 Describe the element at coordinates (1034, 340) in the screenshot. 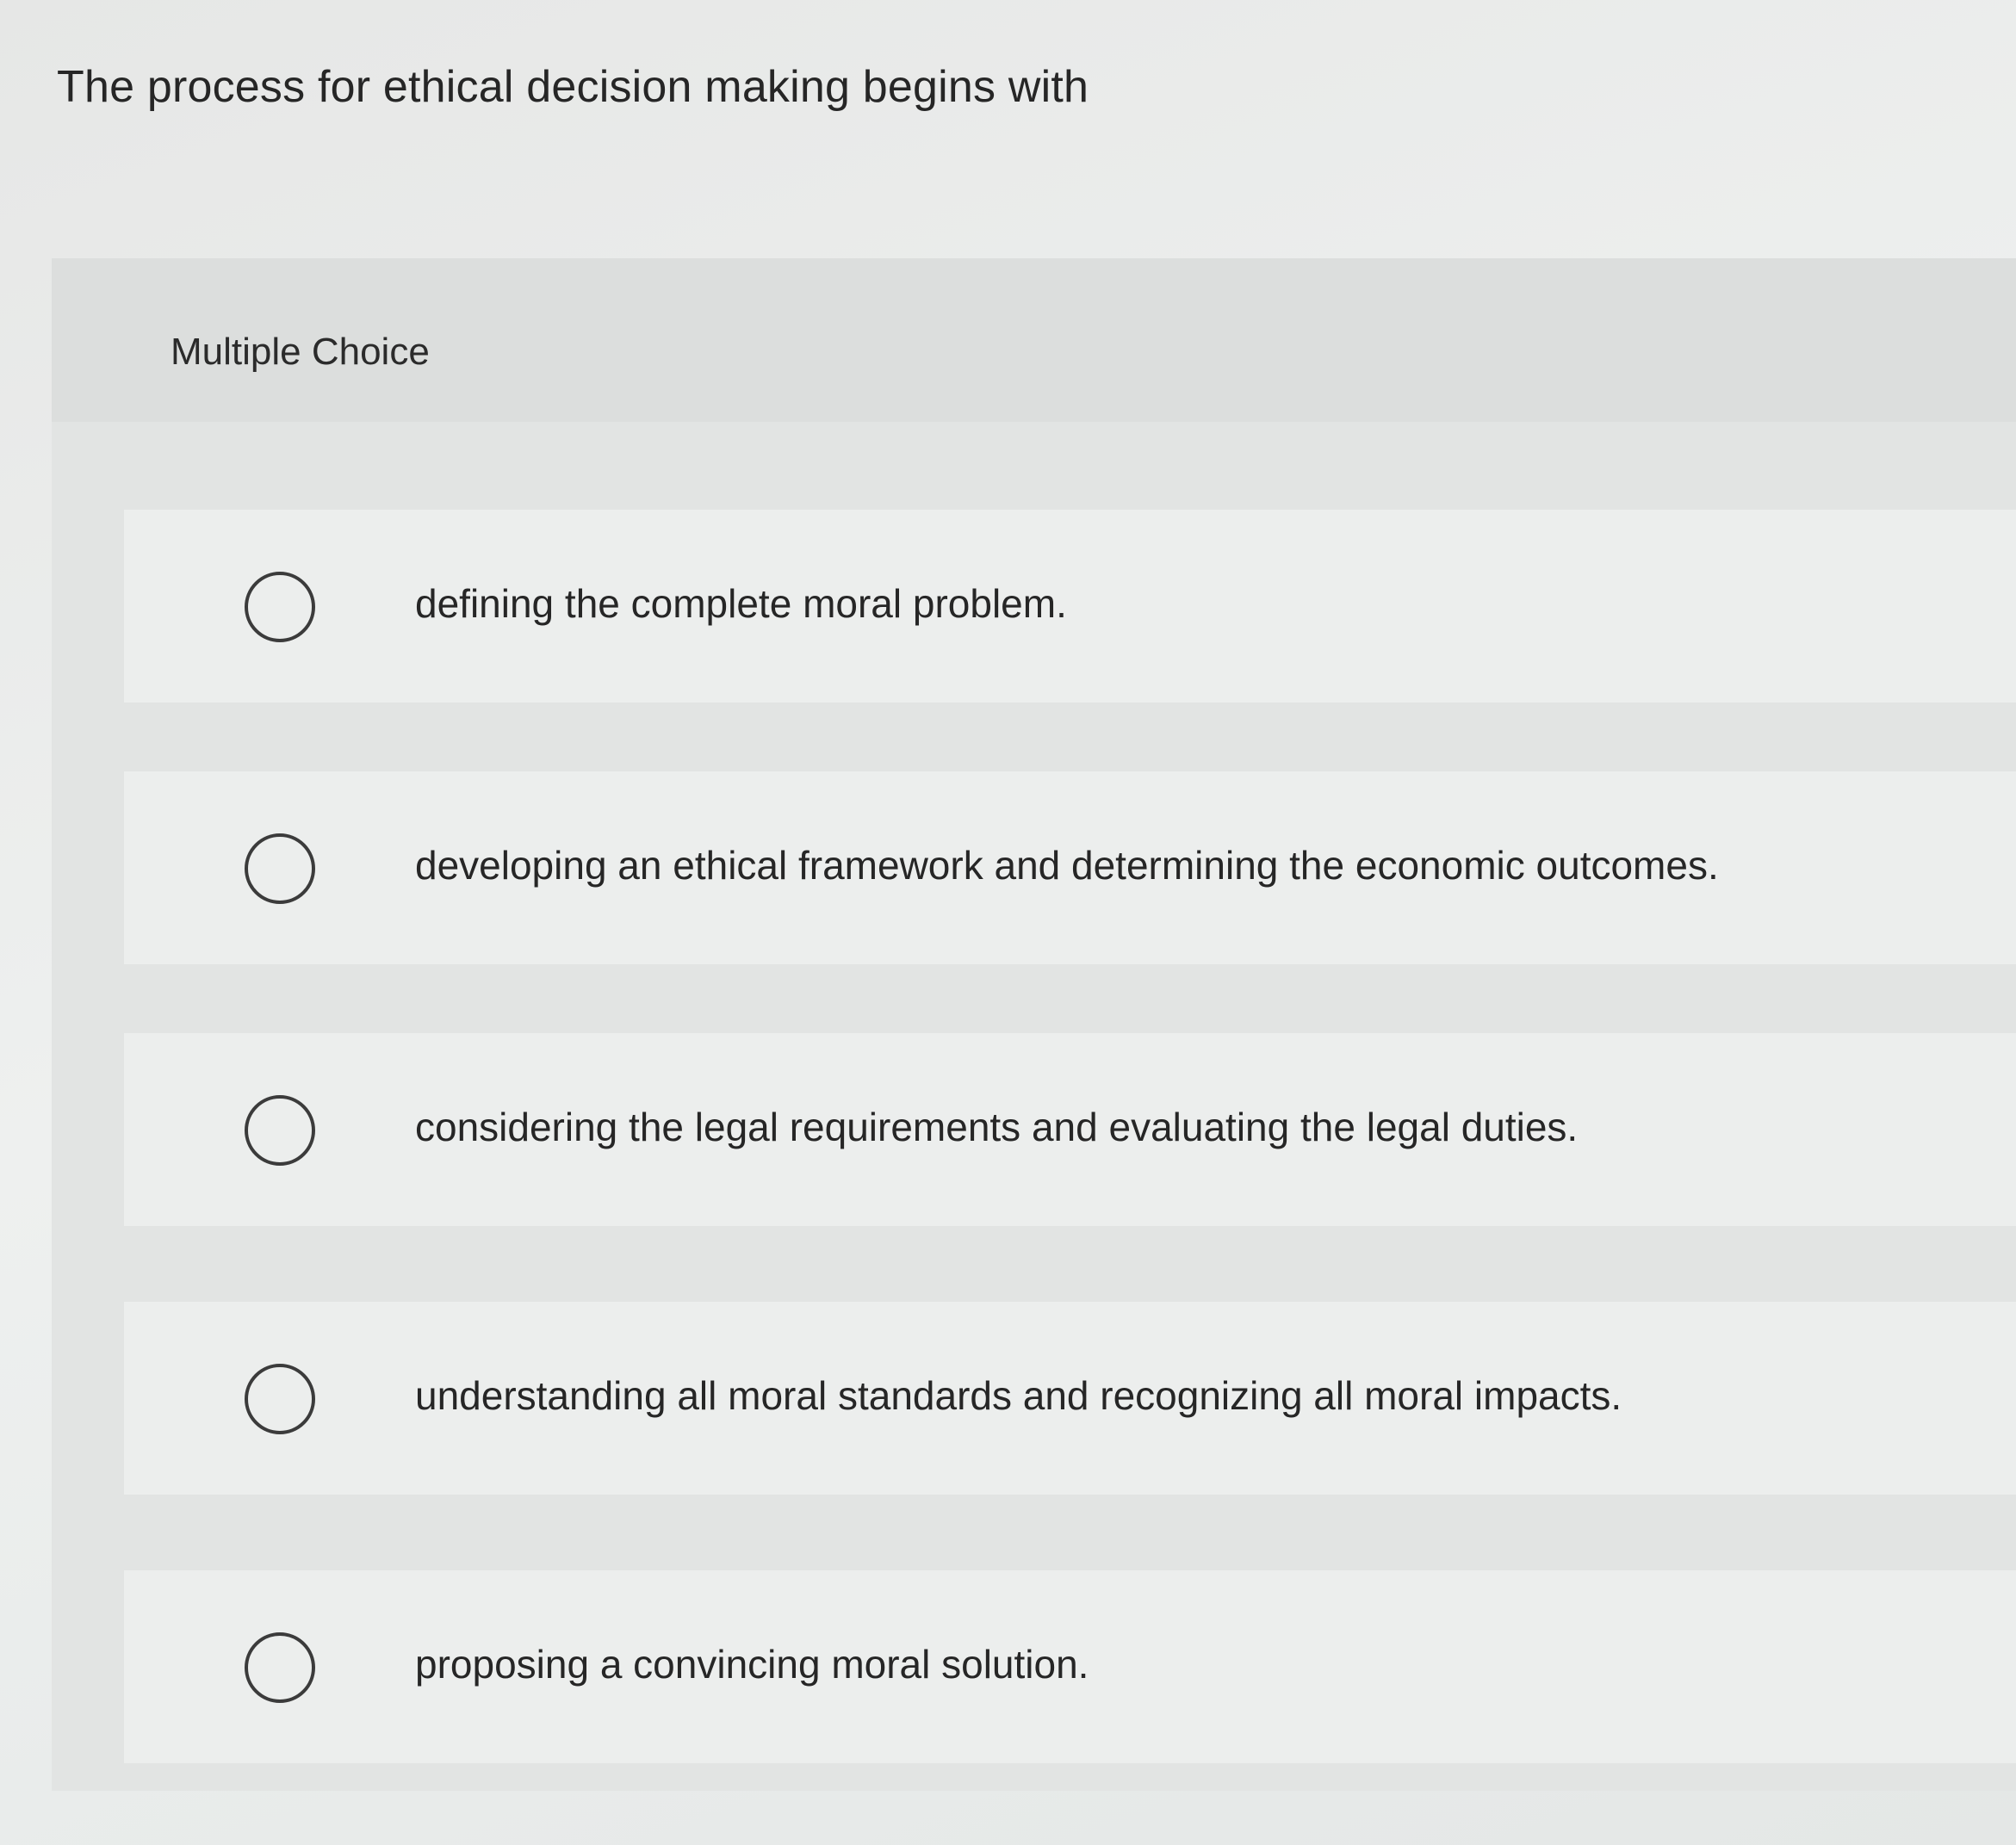

I see `panel-header: Multiple Choice` at that location.